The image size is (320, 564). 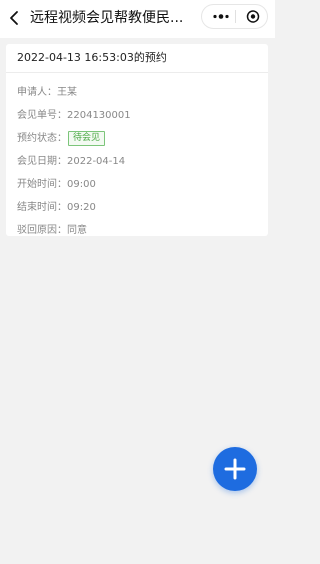 I want to click on order-number-label: 会见单号：, so click(x=42, y=115).